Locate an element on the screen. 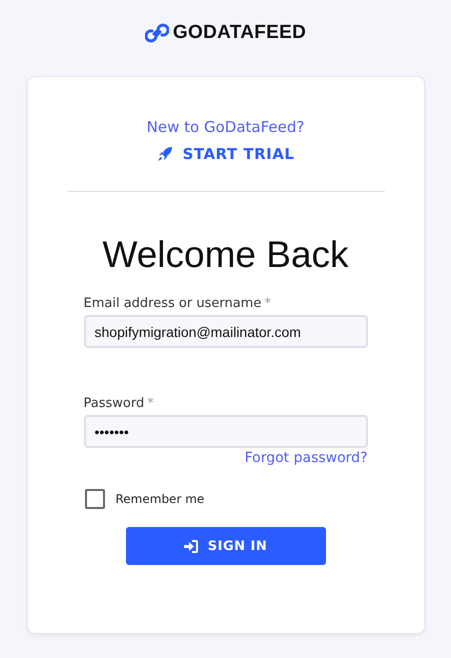 This screenshot has height=658, width=451. sign-in-button: SIGN IN is located at coordinates (226, 546).